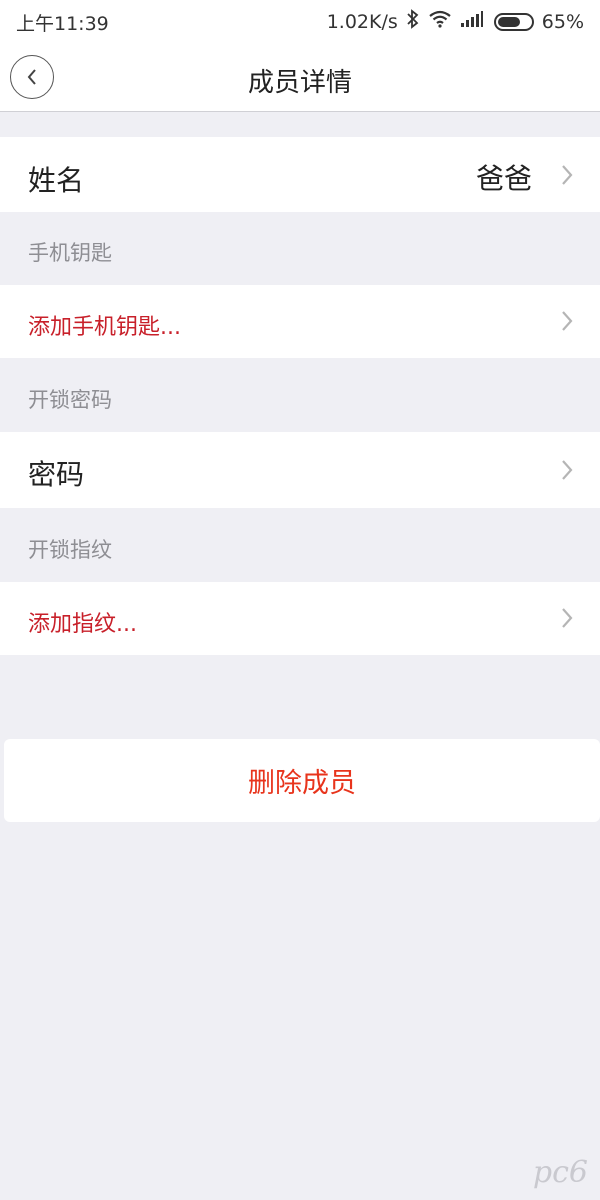 The image size is (600, 1200). I want to click on password-label: 密码, so click(56, 474).